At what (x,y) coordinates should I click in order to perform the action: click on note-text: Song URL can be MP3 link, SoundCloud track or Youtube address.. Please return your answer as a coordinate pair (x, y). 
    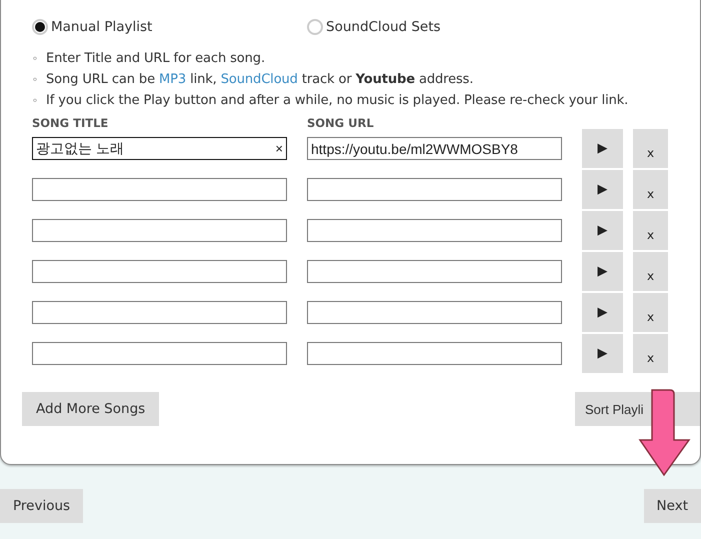
    Looking at the image, I should click on (260, 80).